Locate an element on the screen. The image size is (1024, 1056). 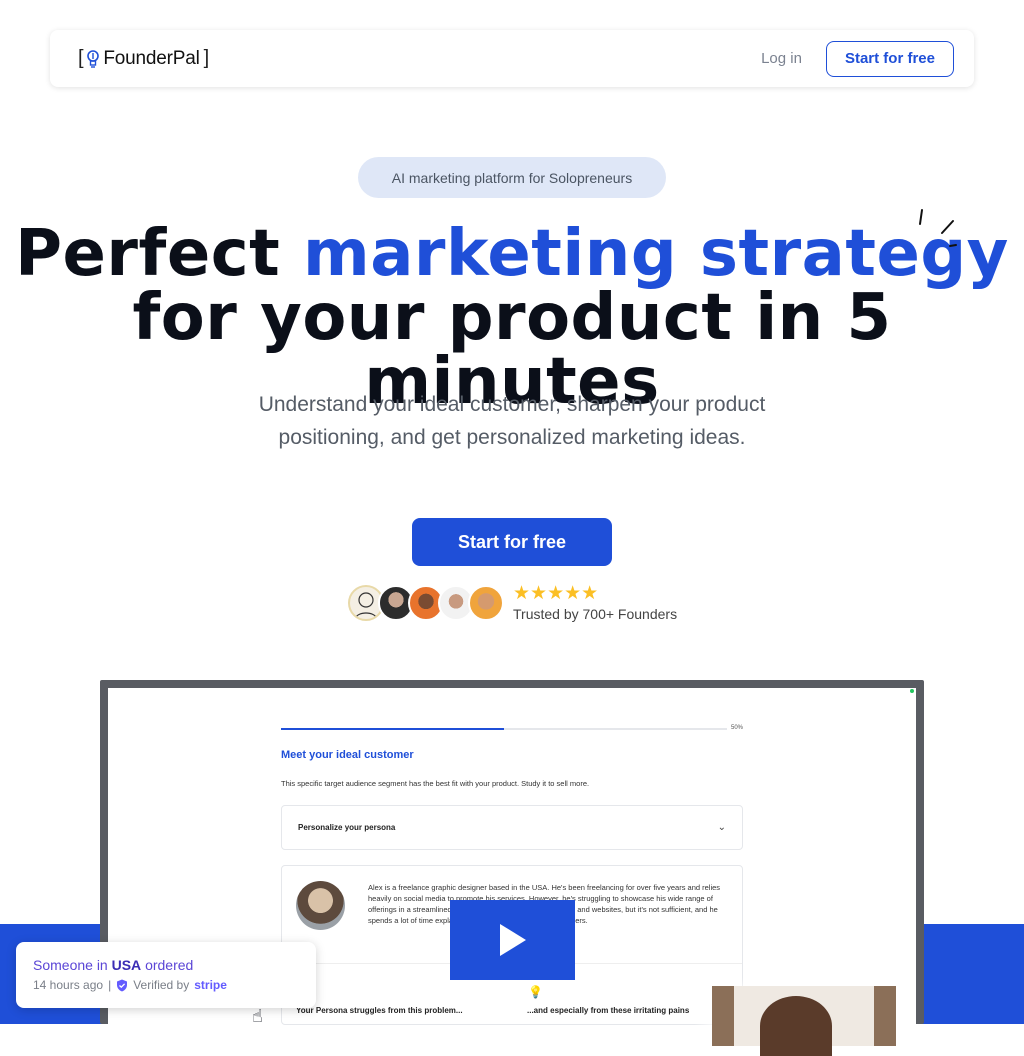
logo: [ FounderPal ] is located at coordinates (143, 58).